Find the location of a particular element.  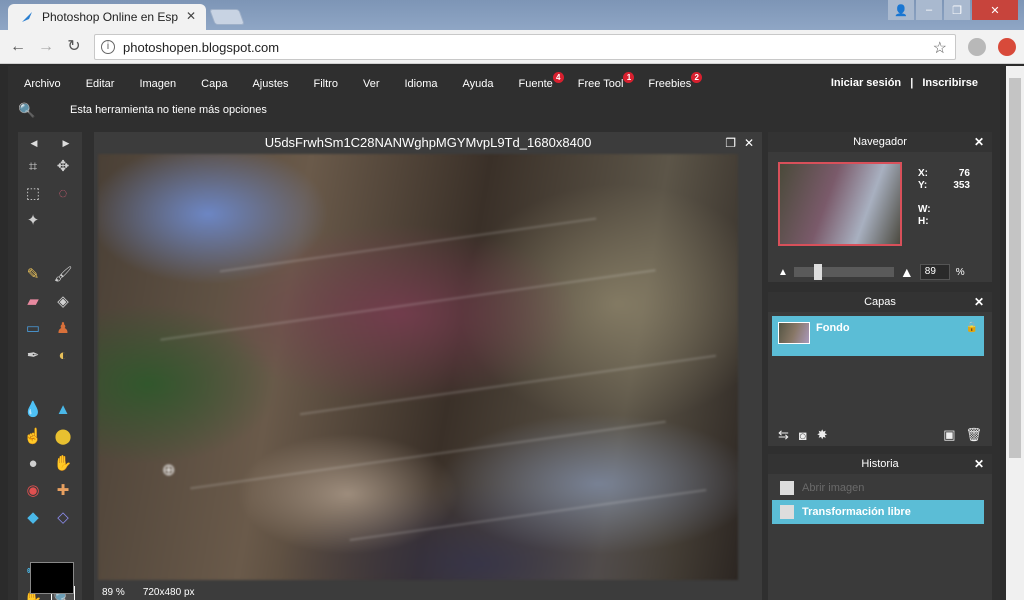

layer-thumbnail is located at coordinates (794, 333).